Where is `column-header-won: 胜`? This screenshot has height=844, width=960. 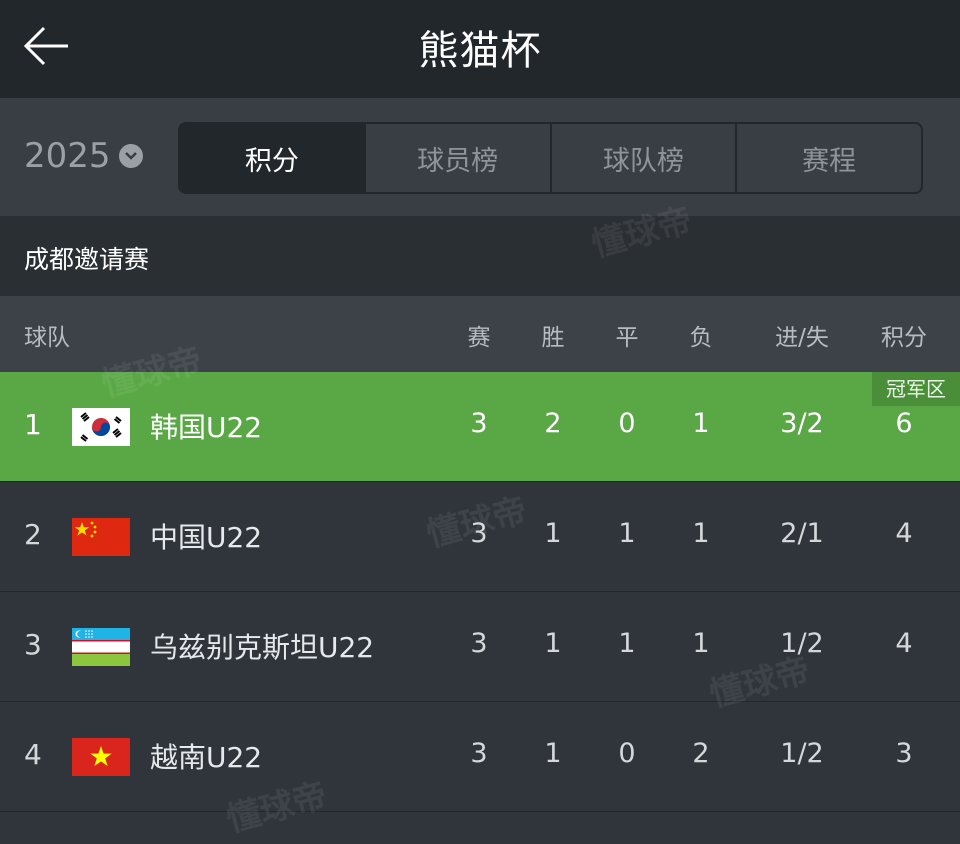 column-header-won: 胜 is located at coordinates (553, 338).